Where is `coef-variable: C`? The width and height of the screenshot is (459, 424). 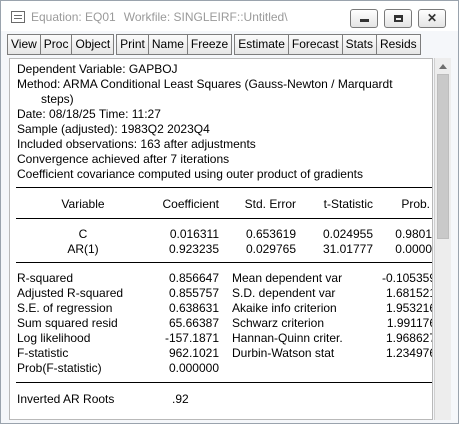 coef-variable: C is located at coordinates (83, 234).